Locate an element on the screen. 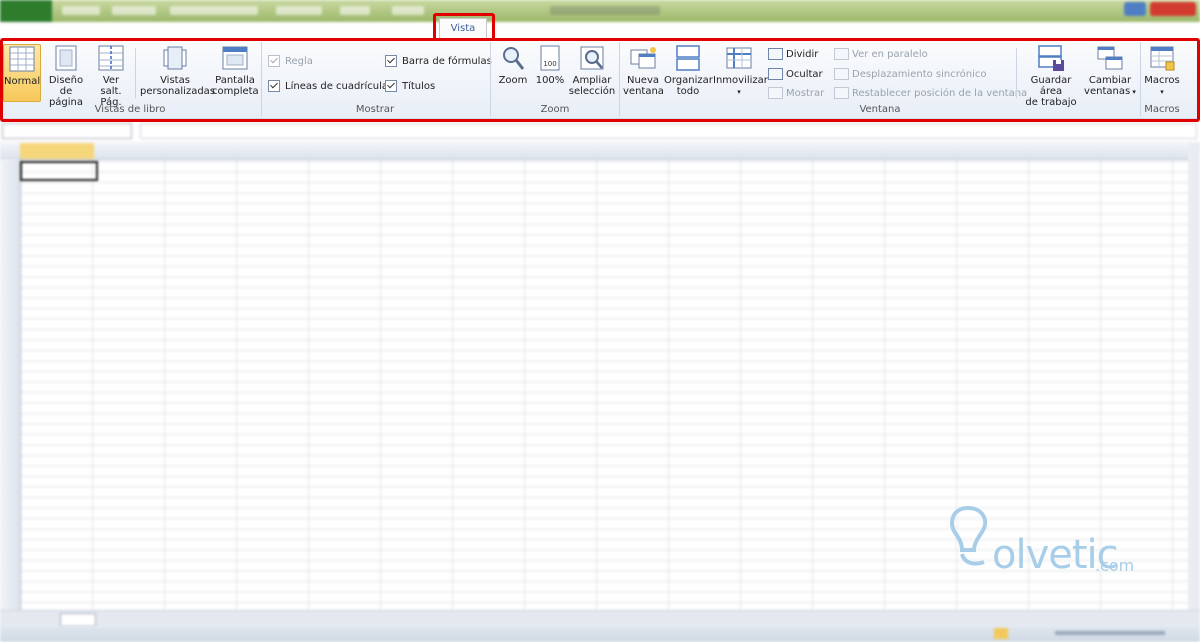 The image size is (1200, 642). unhide-button: Mostrar is located at coordinates (796, 93).